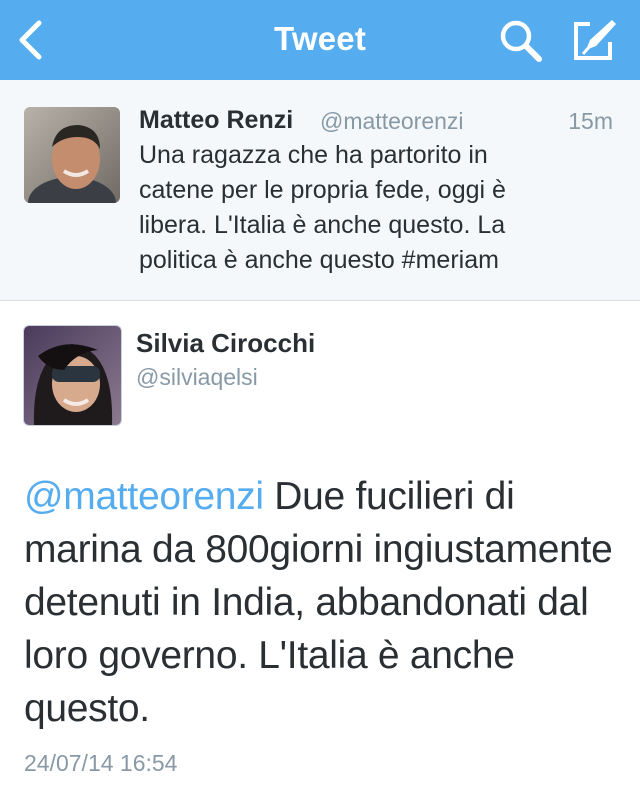 This screenshot has width=640, height=805. I want to click on avatar-silvia-cirocchi, so click(72, 375).